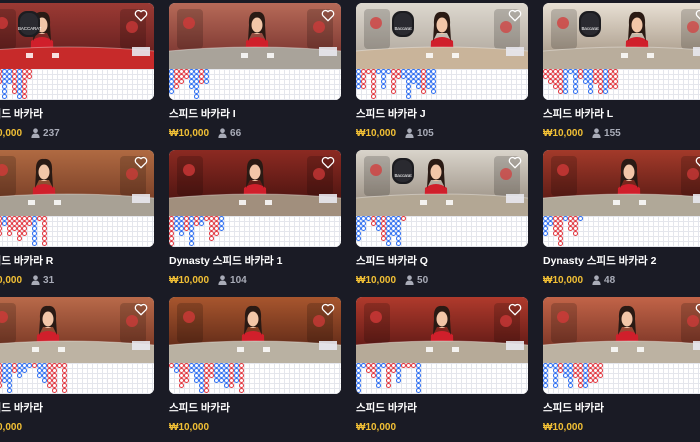 The width and height of the screenshot is (700, 442). Describe the element at coordinates (610, 280) in the screenshot. I see `player-count-value: 48` at that location.